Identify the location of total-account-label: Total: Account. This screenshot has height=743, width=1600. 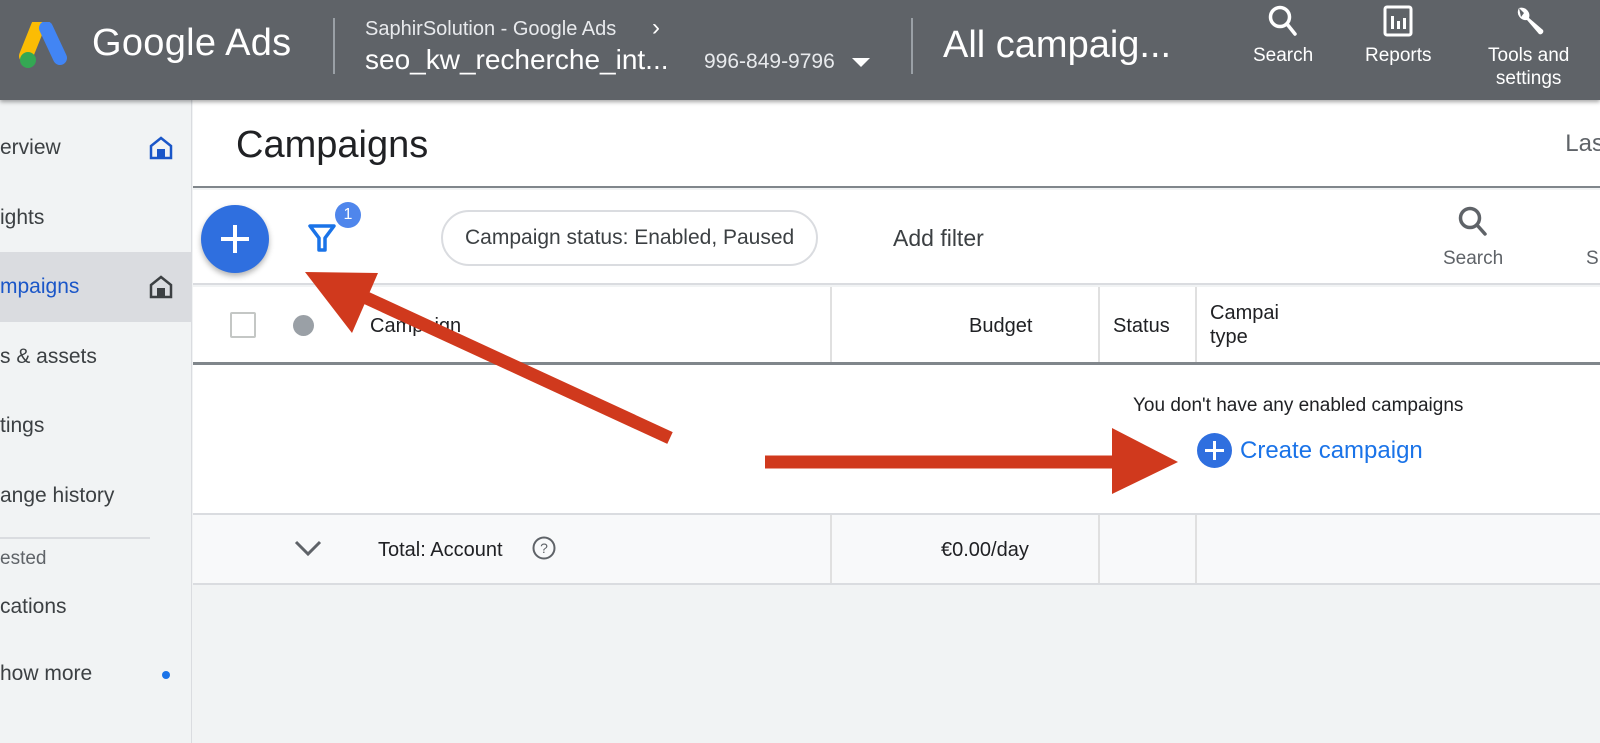
(440, 550).